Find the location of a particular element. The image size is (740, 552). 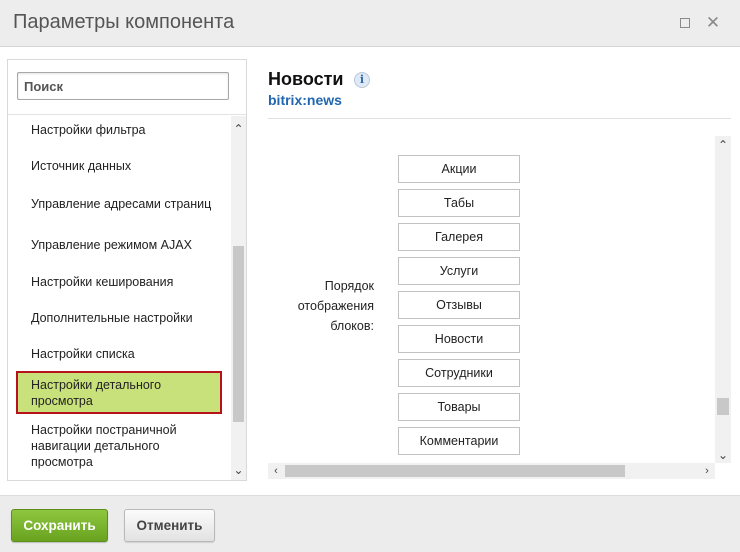

scroll-left-icon: ‹ is located at coordinates (276, 471).